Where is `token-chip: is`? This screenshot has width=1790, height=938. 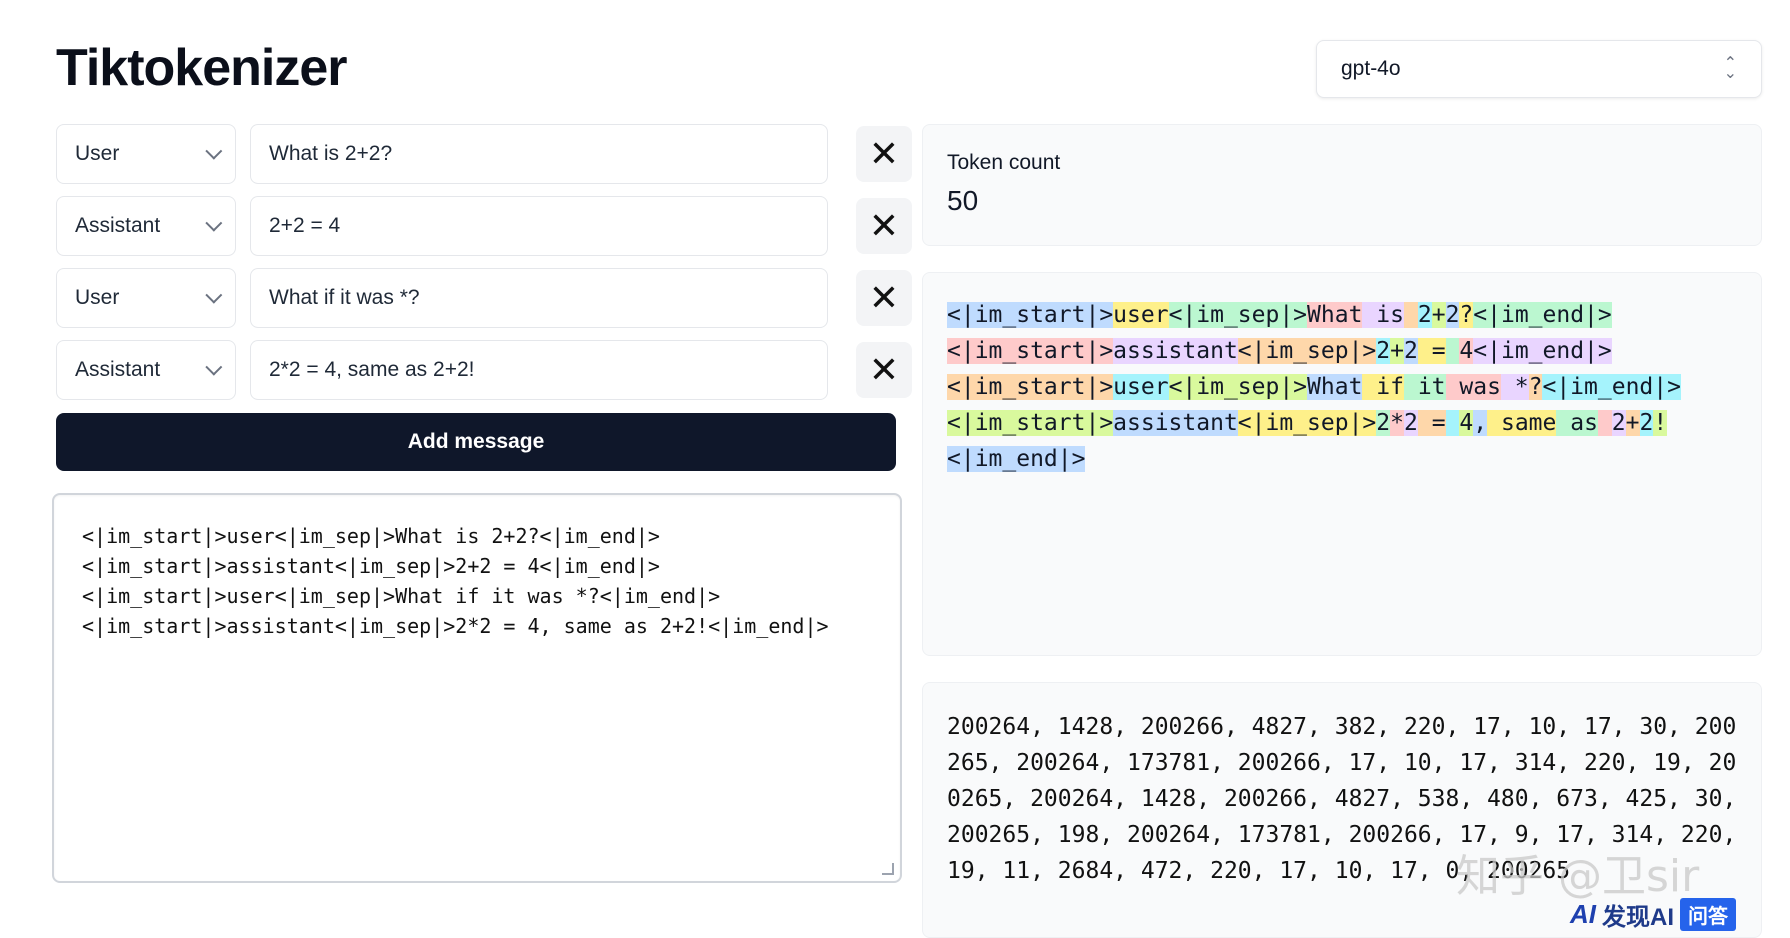 token-chip: is is located at coordinates (1383, 315).